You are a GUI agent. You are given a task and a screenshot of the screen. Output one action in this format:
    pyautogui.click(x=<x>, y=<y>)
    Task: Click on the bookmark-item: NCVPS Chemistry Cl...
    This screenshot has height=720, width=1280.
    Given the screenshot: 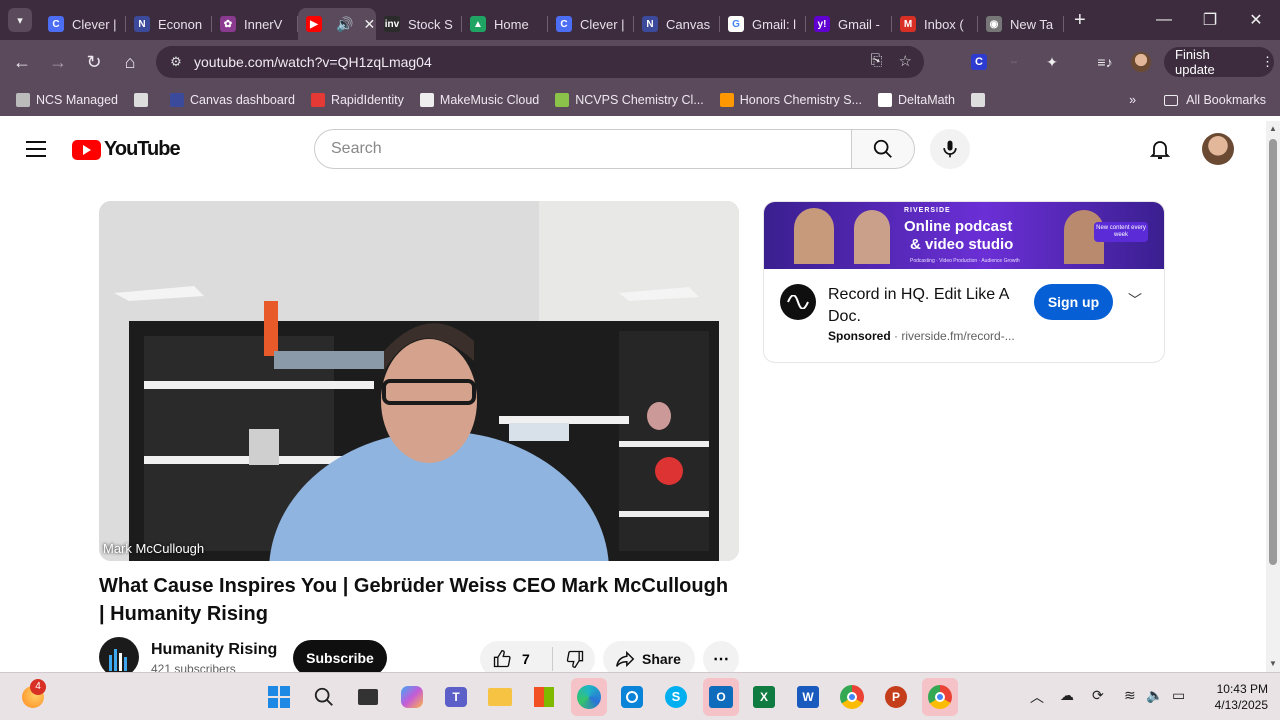 What is the action you would take?
    pyautogui.click(x=629, y=100)
    